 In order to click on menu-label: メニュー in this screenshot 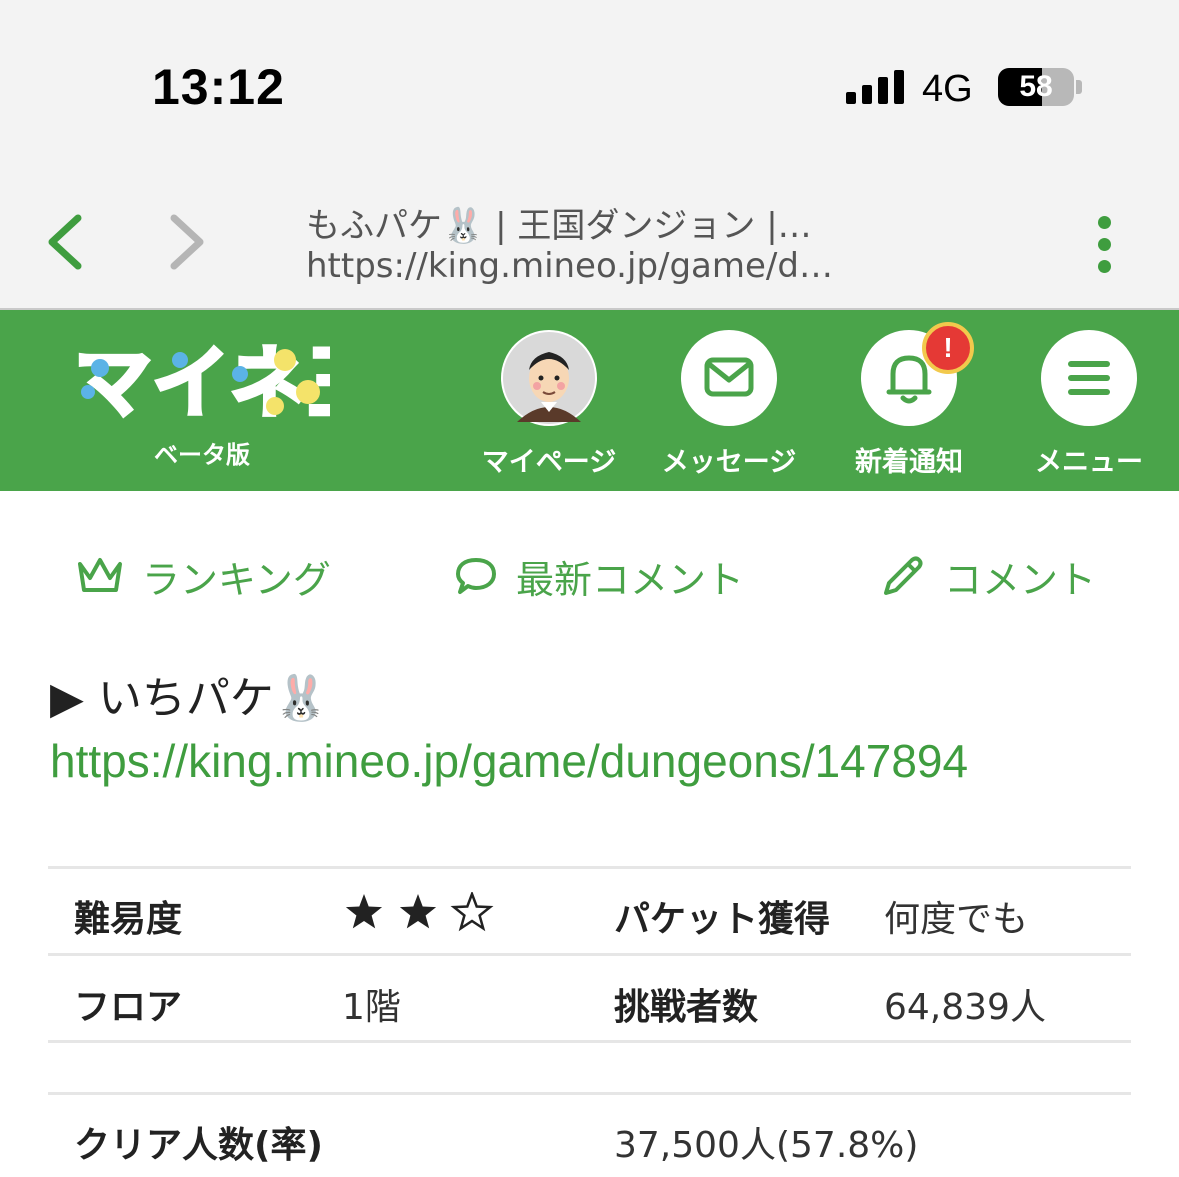, I will do `click(1089, 459)`.